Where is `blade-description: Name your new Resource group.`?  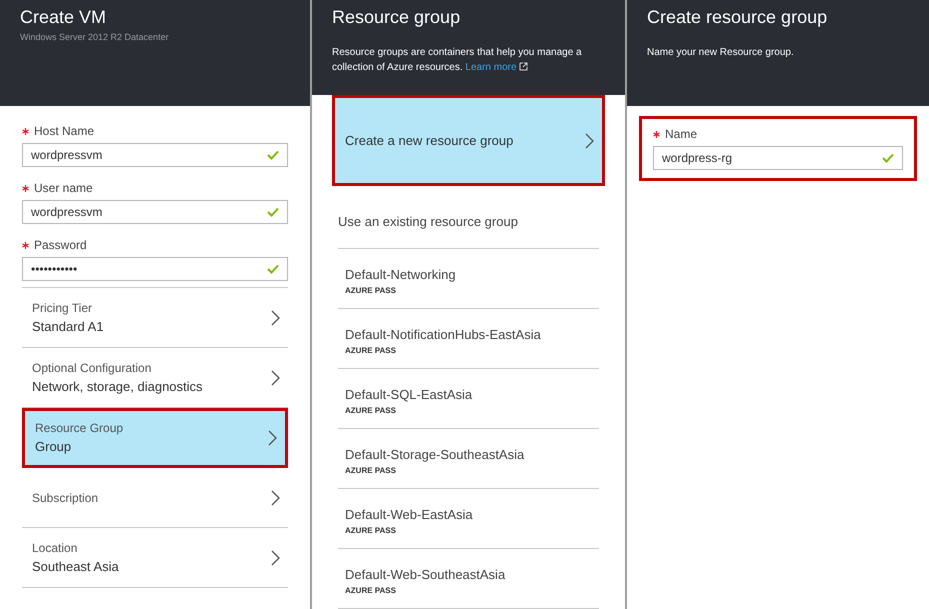
blade-description: Name your new Resource group. is located at coordinates (721, 53).